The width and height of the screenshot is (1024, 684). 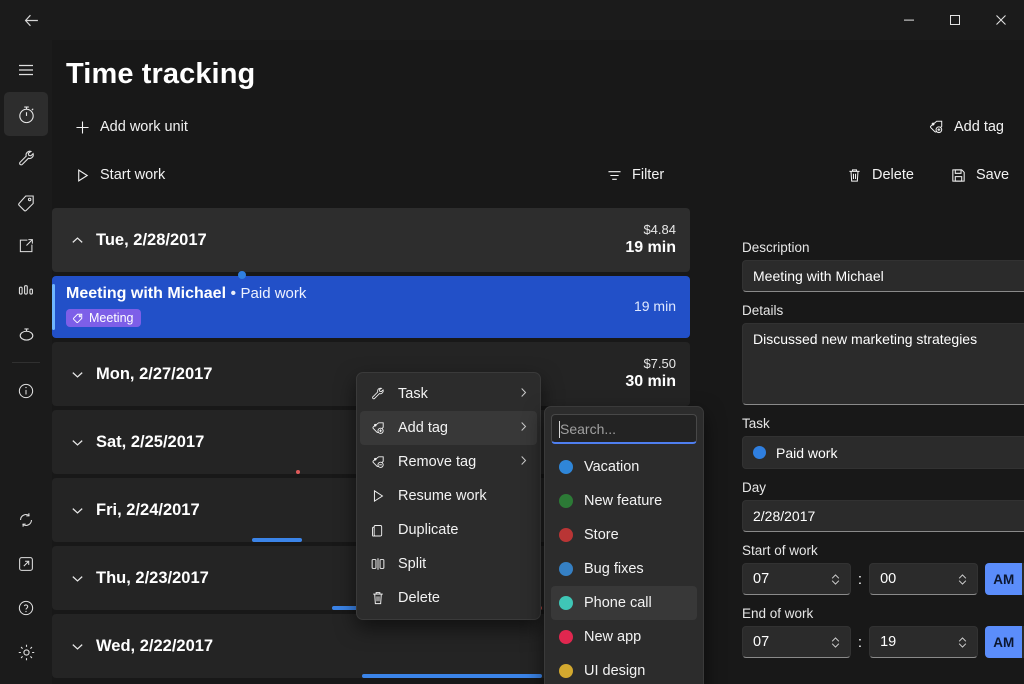 I want to click on context-menu-item-resume-work: Resume work, so click(x=448, y=496).